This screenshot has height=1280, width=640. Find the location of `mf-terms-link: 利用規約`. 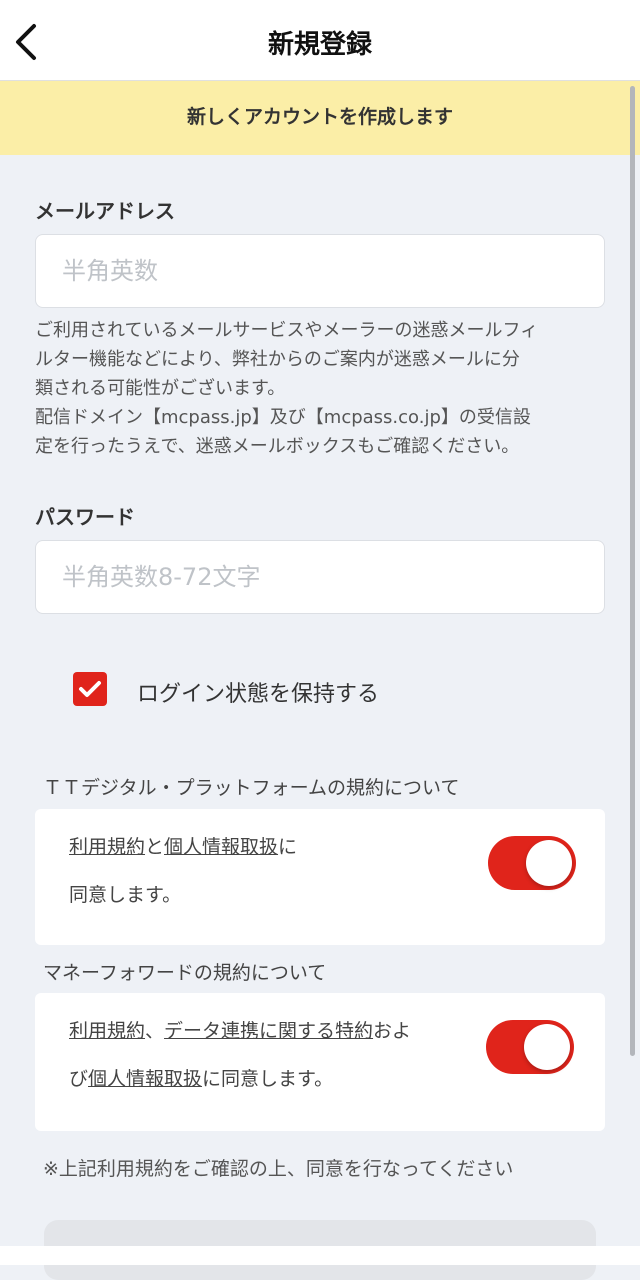

mf-terms-link: 利用規約 is located at coordinates (107, 1031).